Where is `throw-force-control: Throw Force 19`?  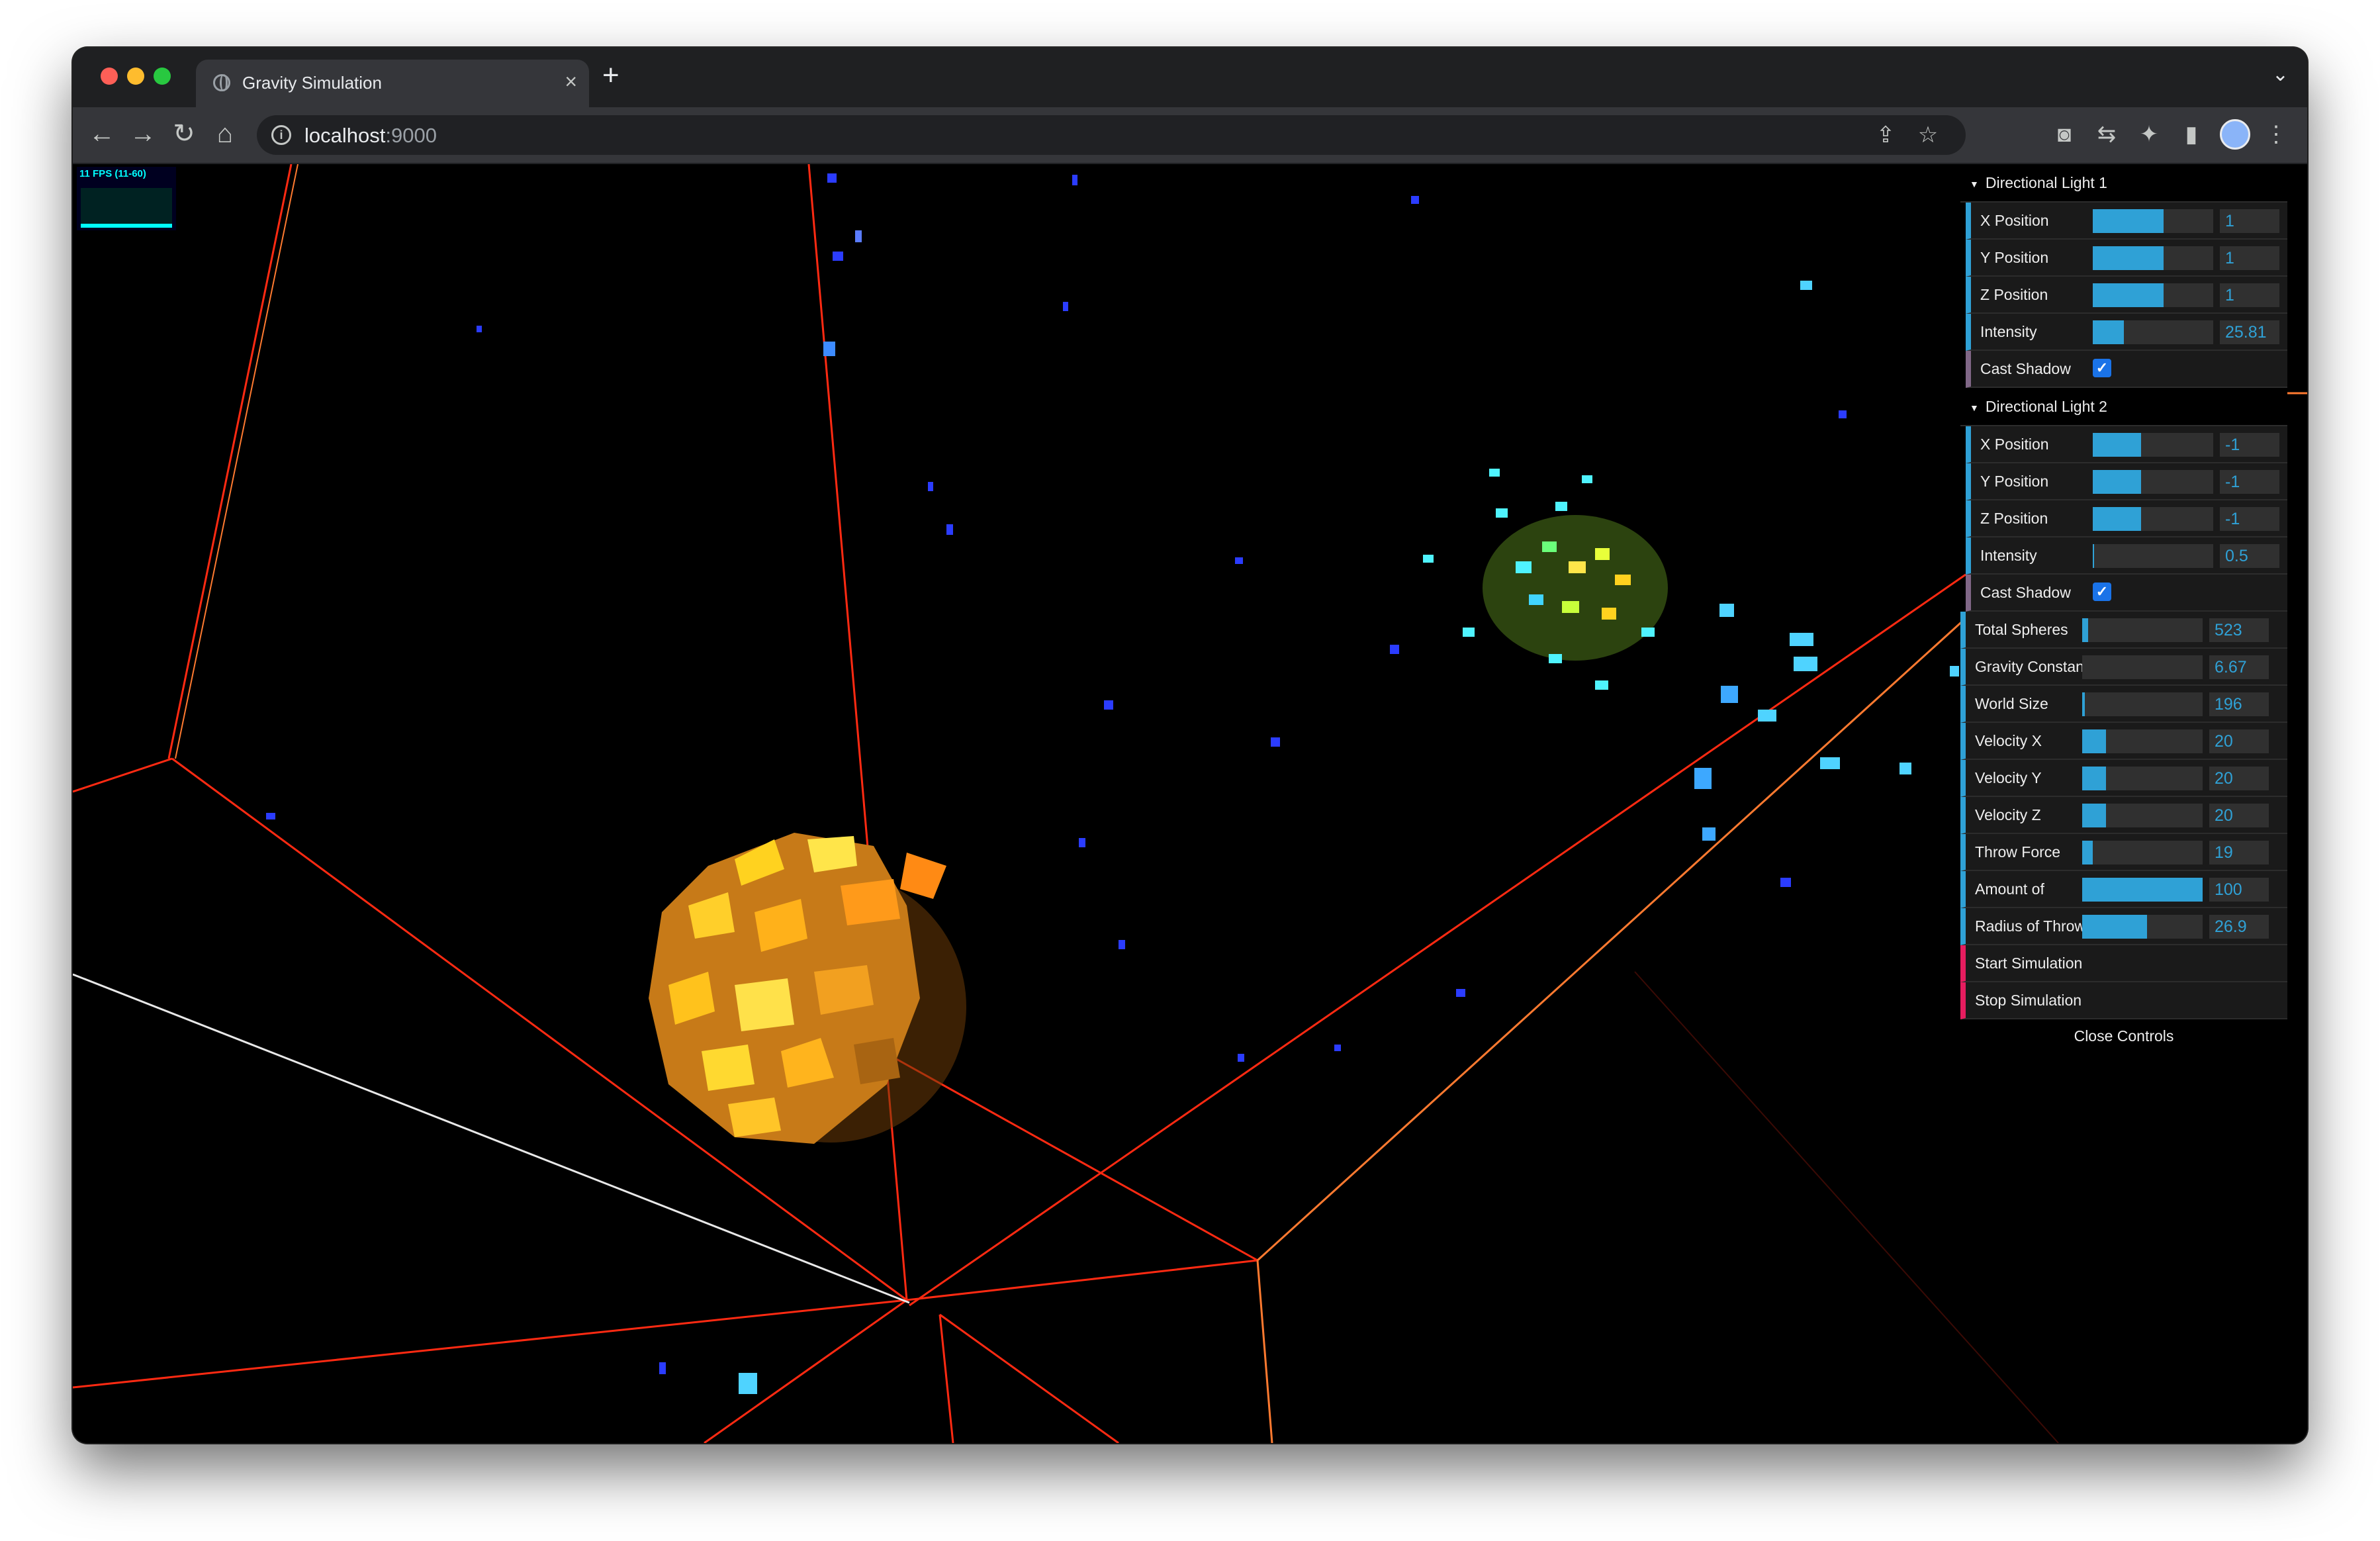
throw-force-control: Throw Force 19 is located at coordinates (2123, 852).